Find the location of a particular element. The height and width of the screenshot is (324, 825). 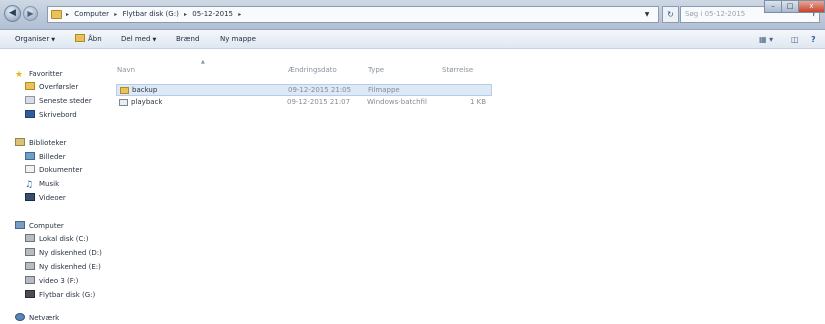

minimize-button: – is located at coordinates (773, 6).